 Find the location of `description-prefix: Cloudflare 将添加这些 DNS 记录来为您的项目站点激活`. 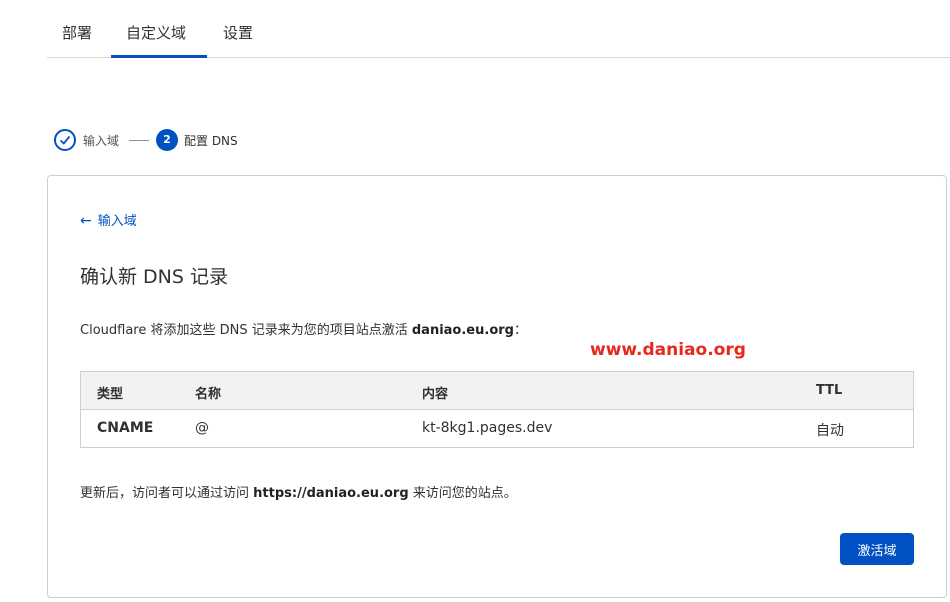

description-prefix: Cloudflare 将添加这些 DNS 记录来为您的项目站点激活 is located at coordinates (246, 330).